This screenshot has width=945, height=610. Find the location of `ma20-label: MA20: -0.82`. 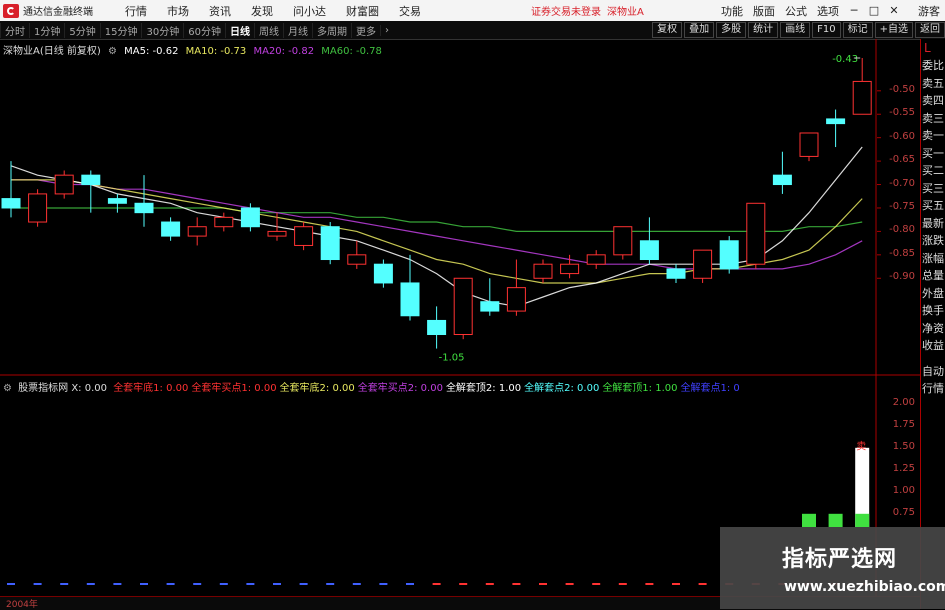

ma20-label: MA20: -0.82 is located at coordinates (284, 51).